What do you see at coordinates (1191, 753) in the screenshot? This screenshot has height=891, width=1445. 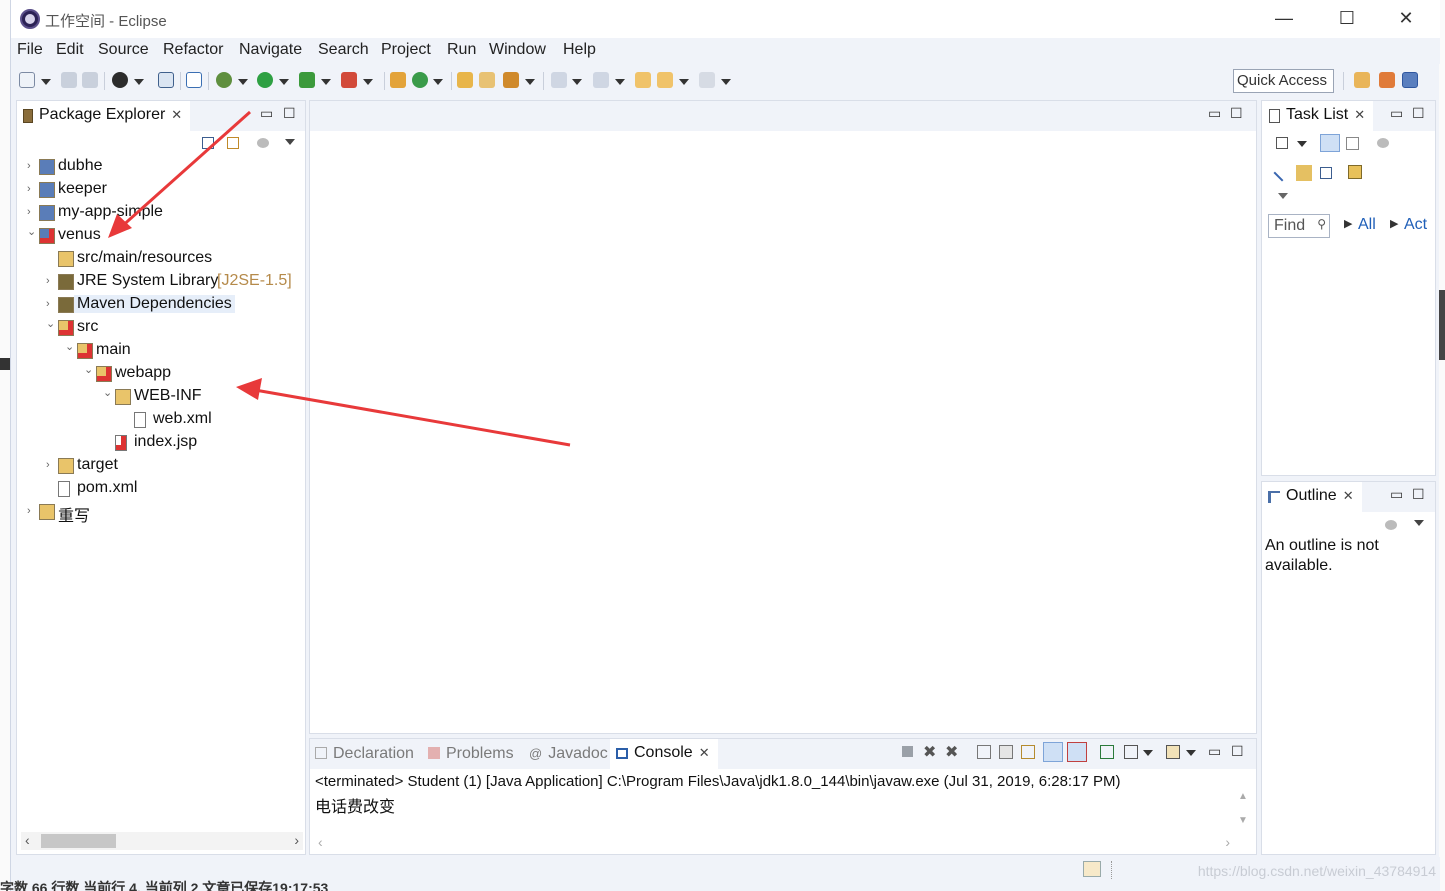 I see `open-console-dropdown-icon` at bounding box center [1191, 753].